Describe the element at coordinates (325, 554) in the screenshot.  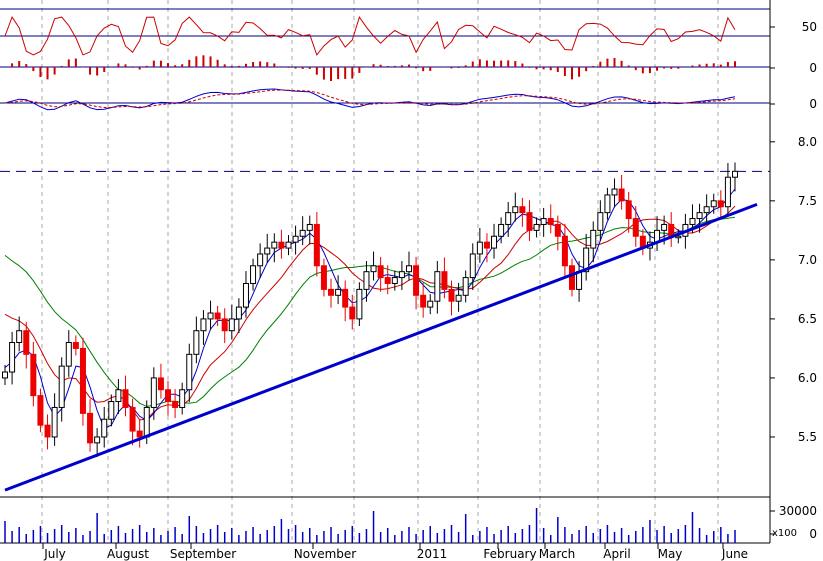
I see `x-tick-label: November` at that location.